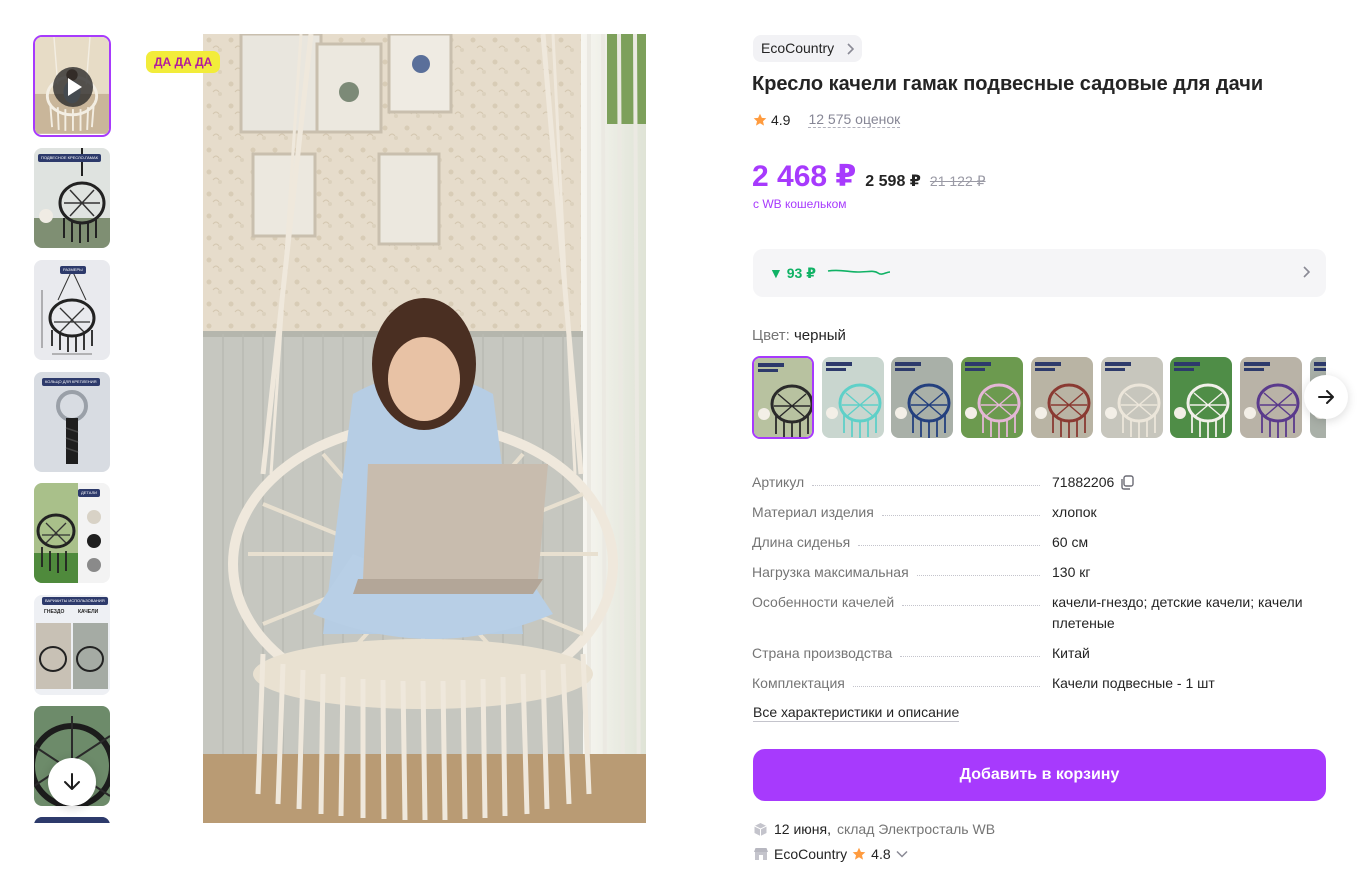  What do you see at coordinates (902, 854) in the screenshot?
I see `chevron-down-icon` at bounding box center [902, 854].